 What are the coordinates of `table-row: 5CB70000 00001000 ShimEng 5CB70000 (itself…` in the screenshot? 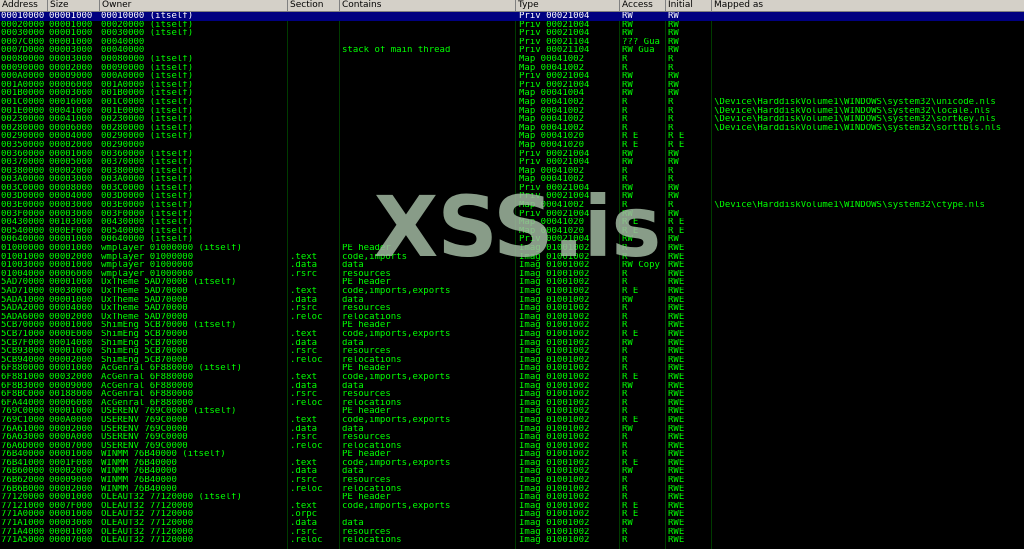 It's located at (512, 325).